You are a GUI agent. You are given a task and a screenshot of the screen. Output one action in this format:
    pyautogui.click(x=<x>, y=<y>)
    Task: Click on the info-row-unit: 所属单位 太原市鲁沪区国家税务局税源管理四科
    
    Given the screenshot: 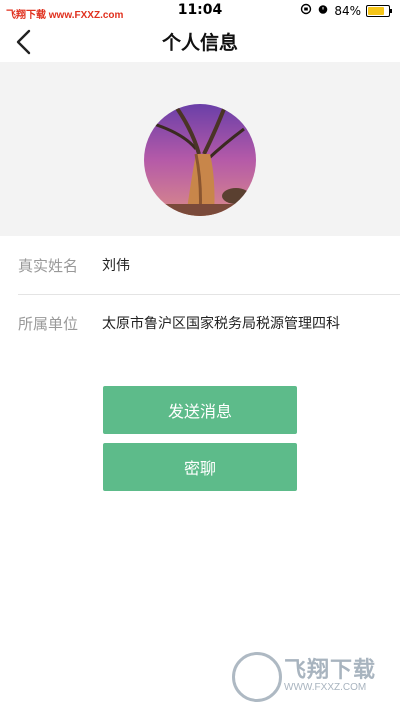 What is the action you would take?
    pyautogui.click(x=209, y=323)
    